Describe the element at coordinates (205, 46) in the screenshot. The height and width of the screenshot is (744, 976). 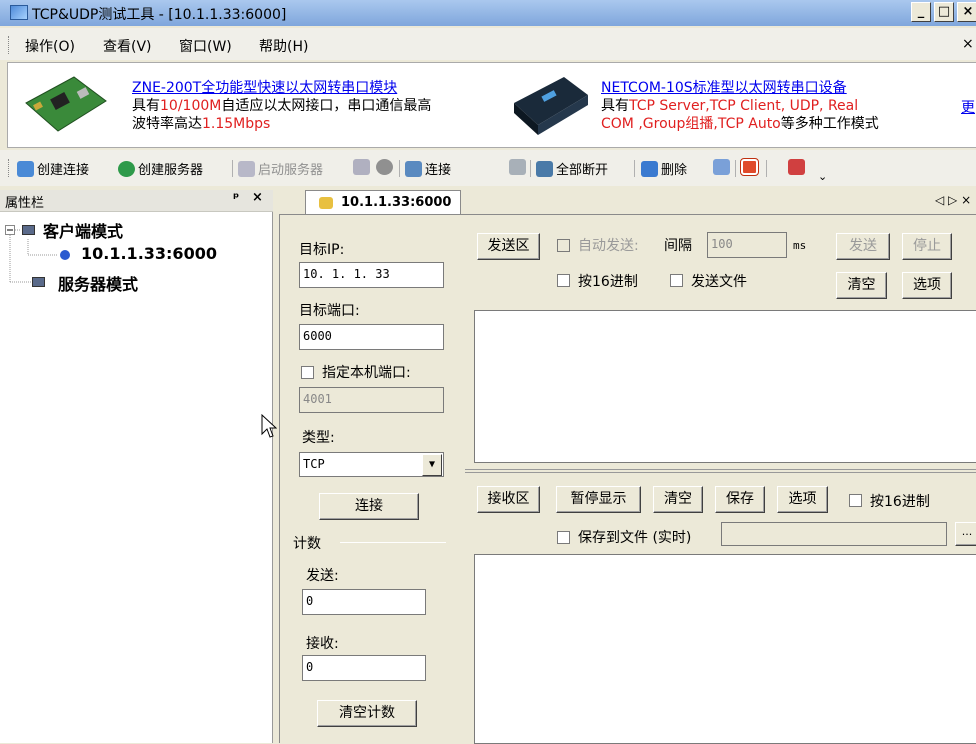
I see `menu-window: 窗口(W)` at that location.